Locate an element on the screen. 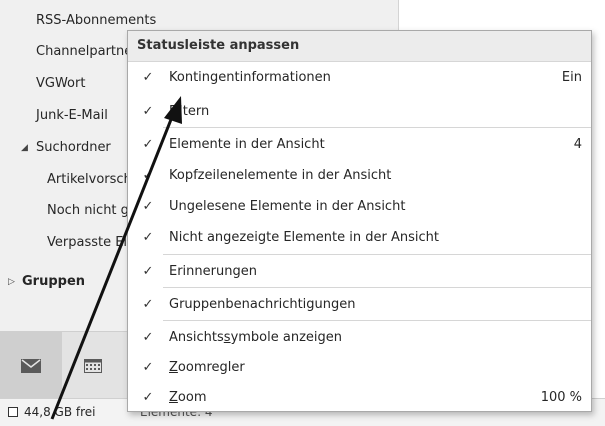 The height and width of the screenshot is (426, 605). folder-label: Junk-E-Mail is located at coordinates (72, 115).